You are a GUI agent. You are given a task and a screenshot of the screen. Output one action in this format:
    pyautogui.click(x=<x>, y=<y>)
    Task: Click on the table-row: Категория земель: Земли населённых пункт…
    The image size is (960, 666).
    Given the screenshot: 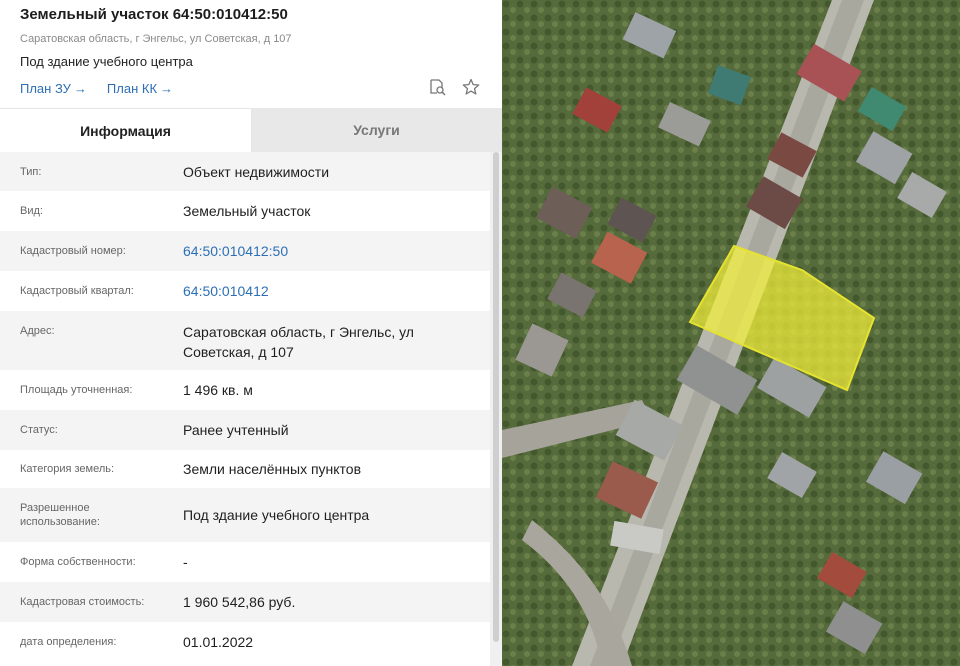 What is the action you would take?
    pyautogui.click(x=245, y=469)
    